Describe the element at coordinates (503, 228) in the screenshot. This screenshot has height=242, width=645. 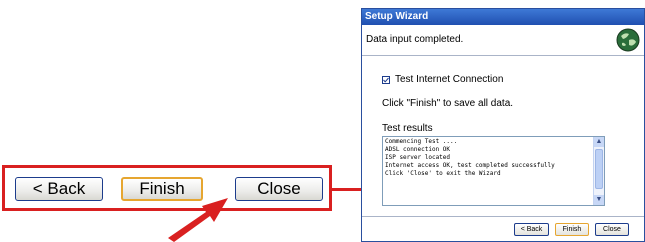
I see `wizard-footer: < Back Finish Close` at that location.